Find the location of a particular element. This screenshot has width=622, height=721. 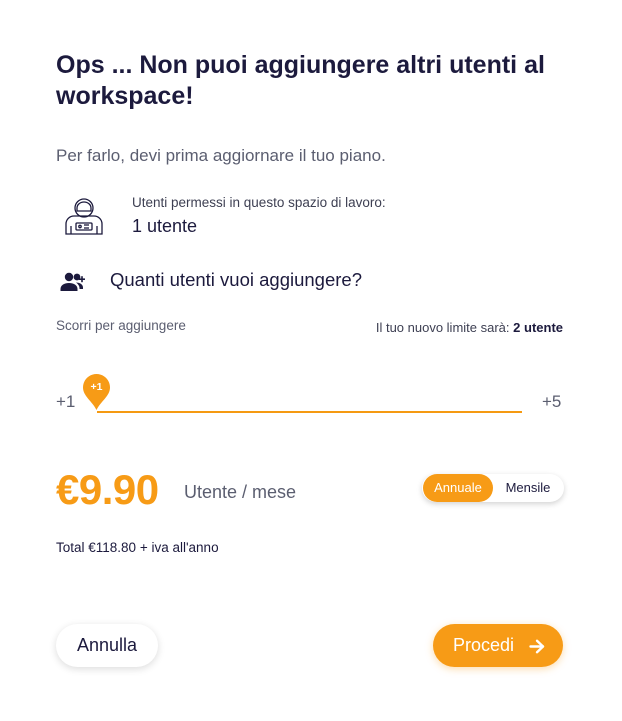

astronaut-icon is located at coordinates (84, 216).